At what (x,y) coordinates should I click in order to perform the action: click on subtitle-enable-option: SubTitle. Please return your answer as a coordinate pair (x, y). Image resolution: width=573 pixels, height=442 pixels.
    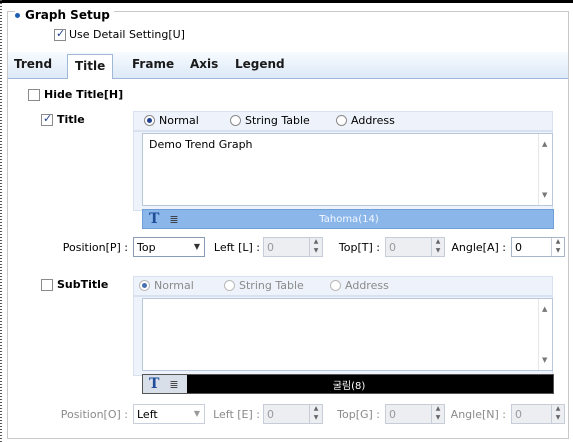
    Looking at the image, I should click on (74, 284).